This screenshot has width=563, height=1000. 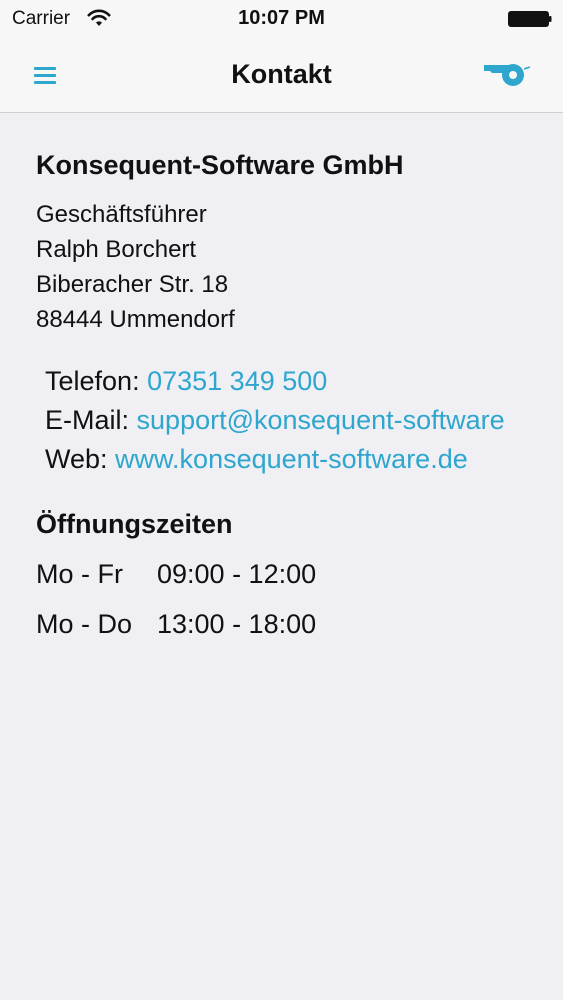 I want to click on email-row: E-Mail: support@konsequent-software, so click(x=275, y=420).